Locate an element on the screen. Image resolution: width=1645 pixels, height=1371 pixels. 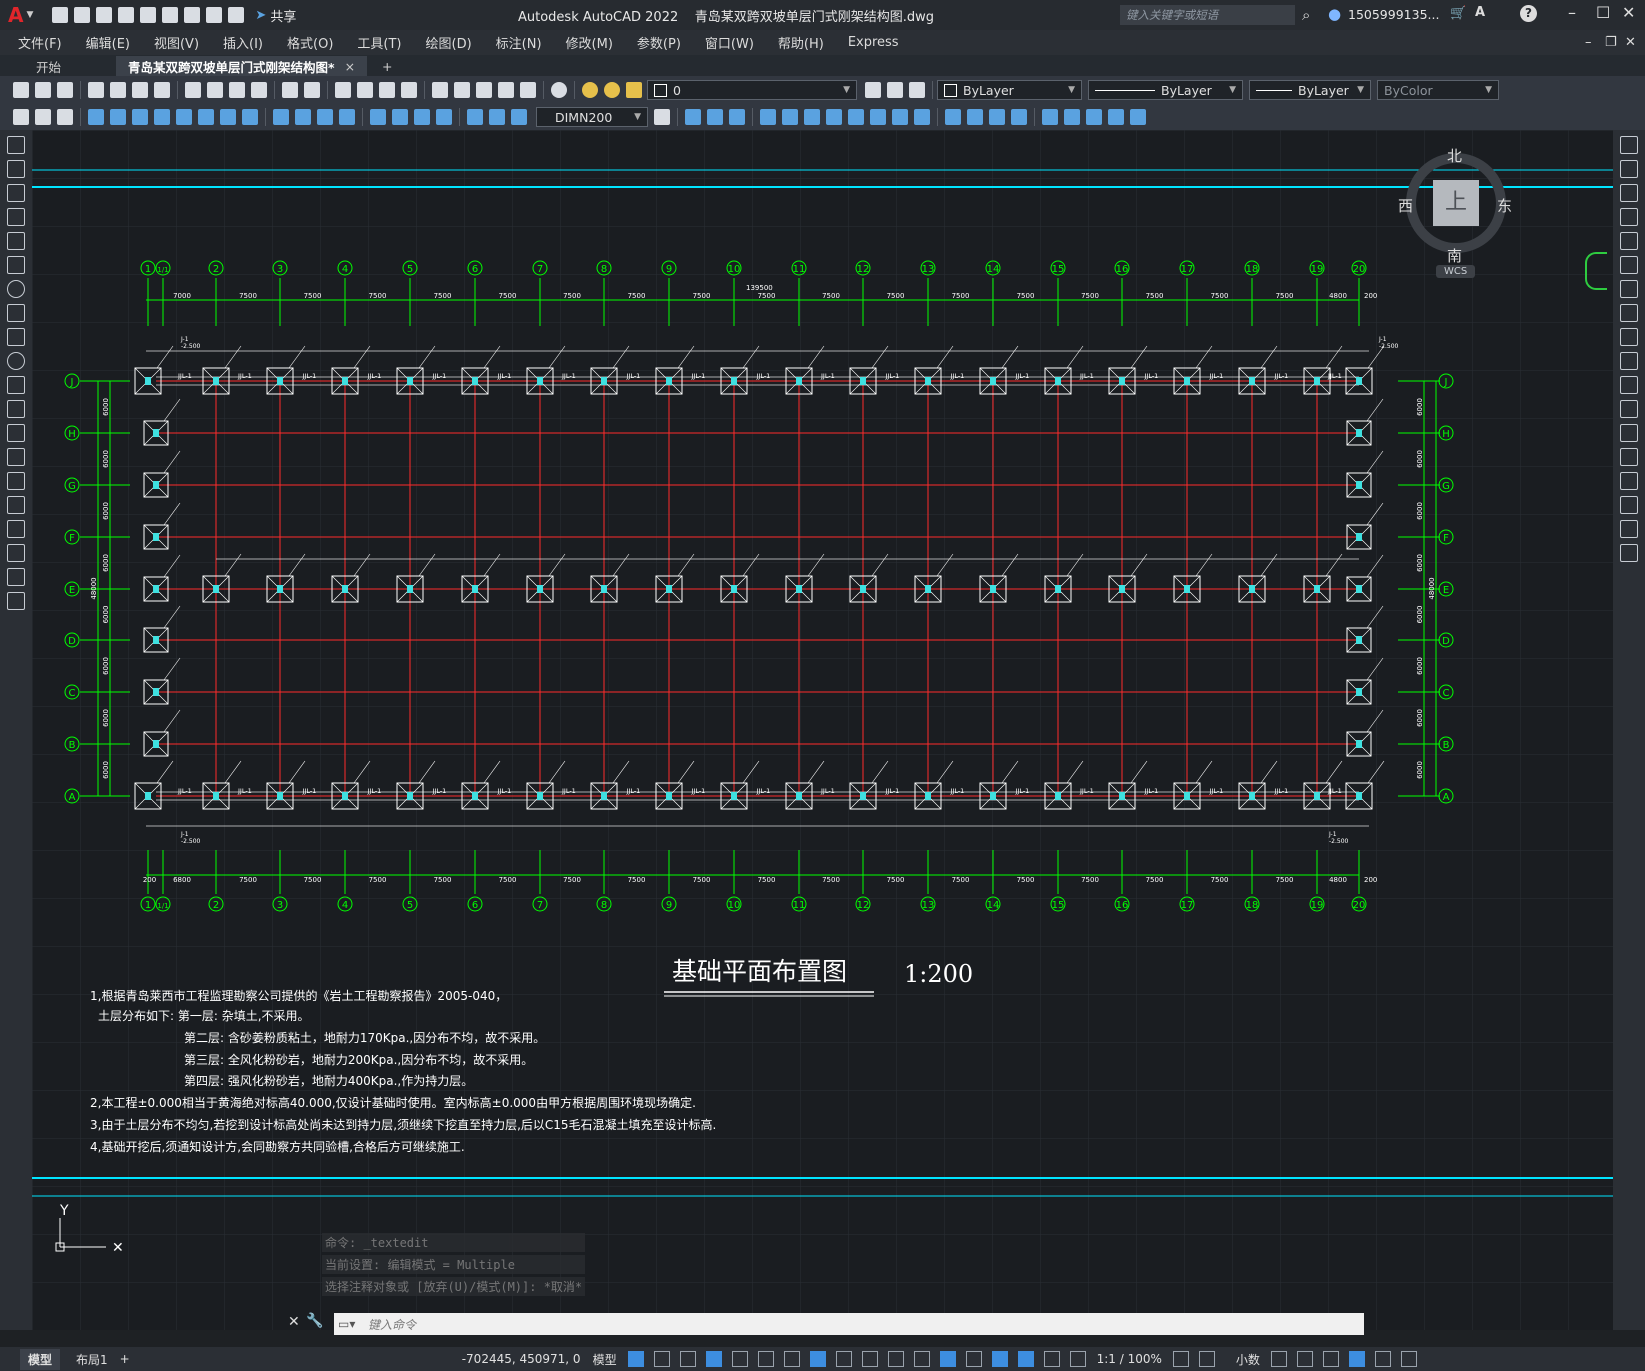
save-to-web-icon is located at coordinates (170, 15).